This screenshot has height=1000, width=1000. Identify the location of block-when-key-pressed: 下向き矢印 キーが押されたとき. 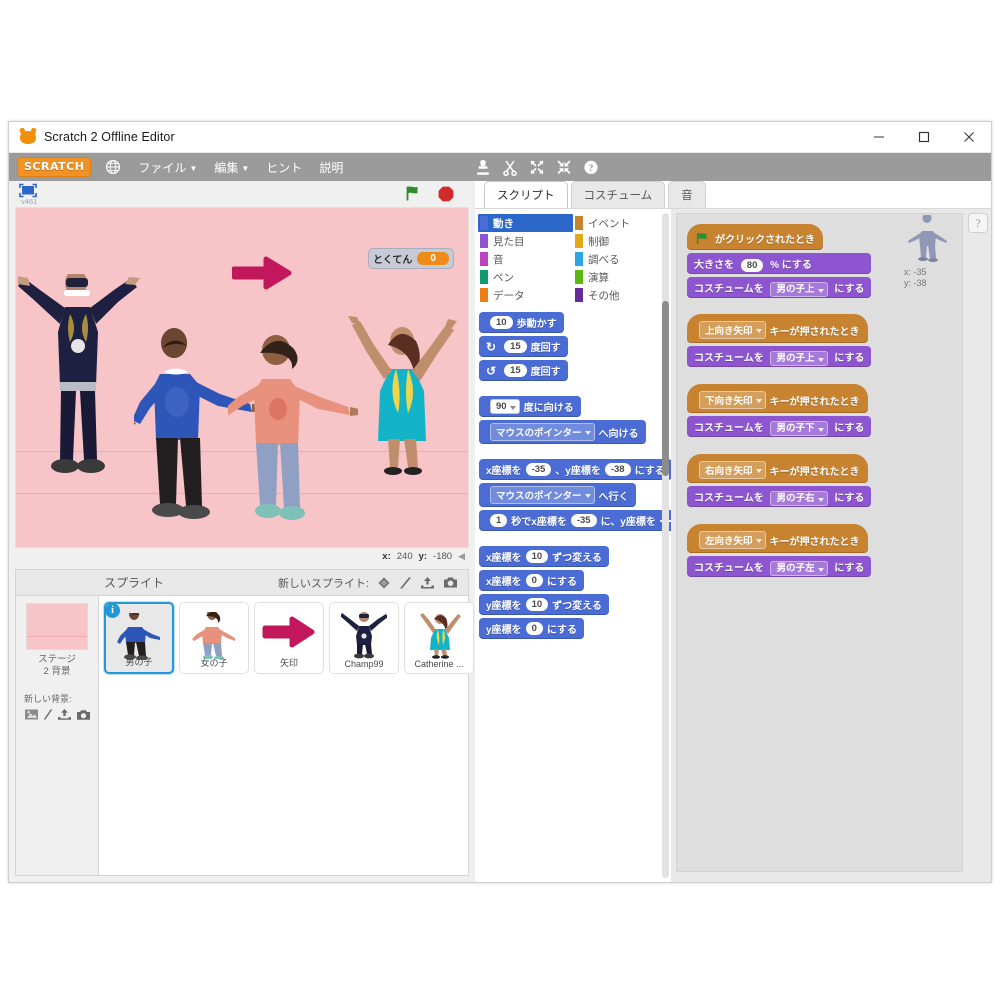
(777, 398).